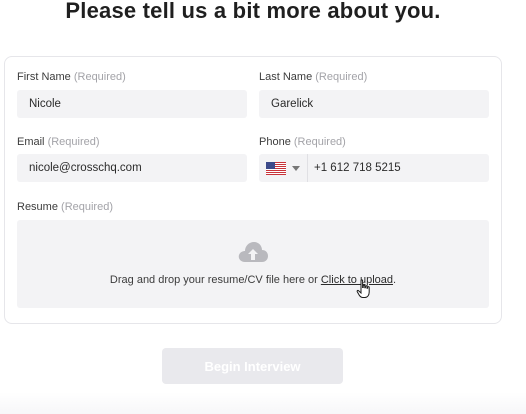 The width and height of the screenshot is (526, 414). What do you see at coordinates (44, 77) in the screenshot?
I see `first-name-label-text: First Name` at bounding box center [44, 77].